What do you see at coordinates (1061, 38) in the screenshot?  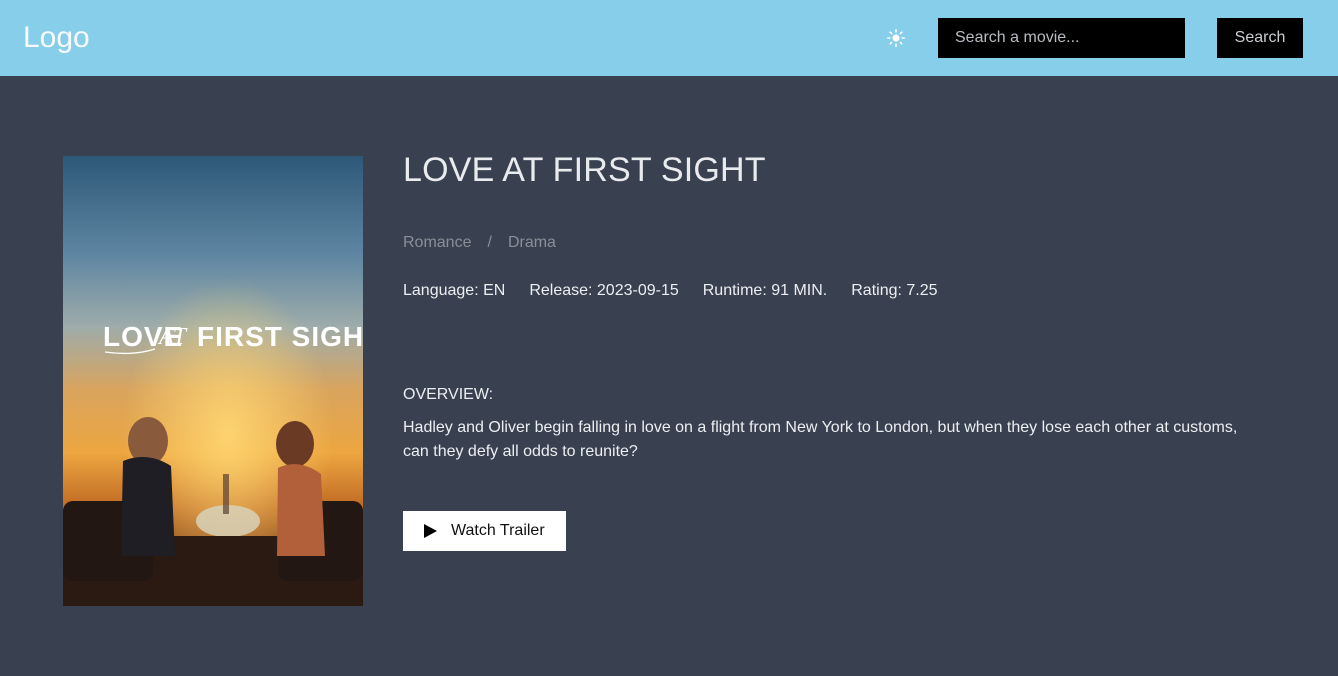 I see `search-input` at bounding box center [1061, 38].